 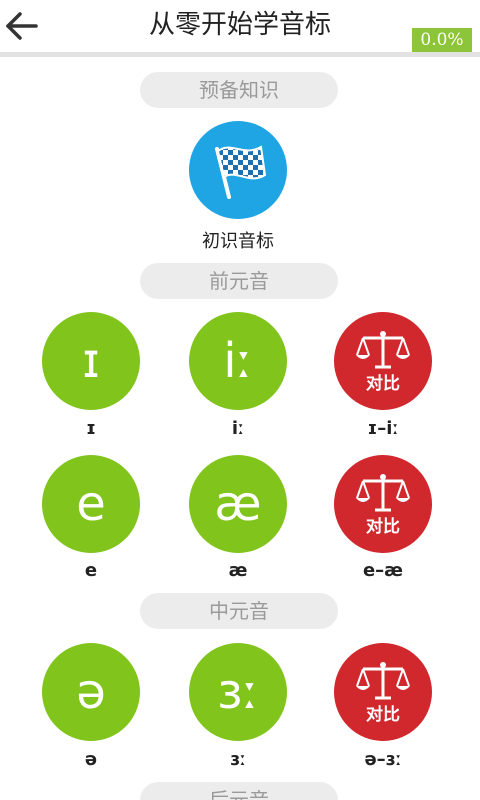 What do you see at coordinates (383, 570) in the screenshot?
I see `compare-caption: e–æ` at bounding box center [383, 570].